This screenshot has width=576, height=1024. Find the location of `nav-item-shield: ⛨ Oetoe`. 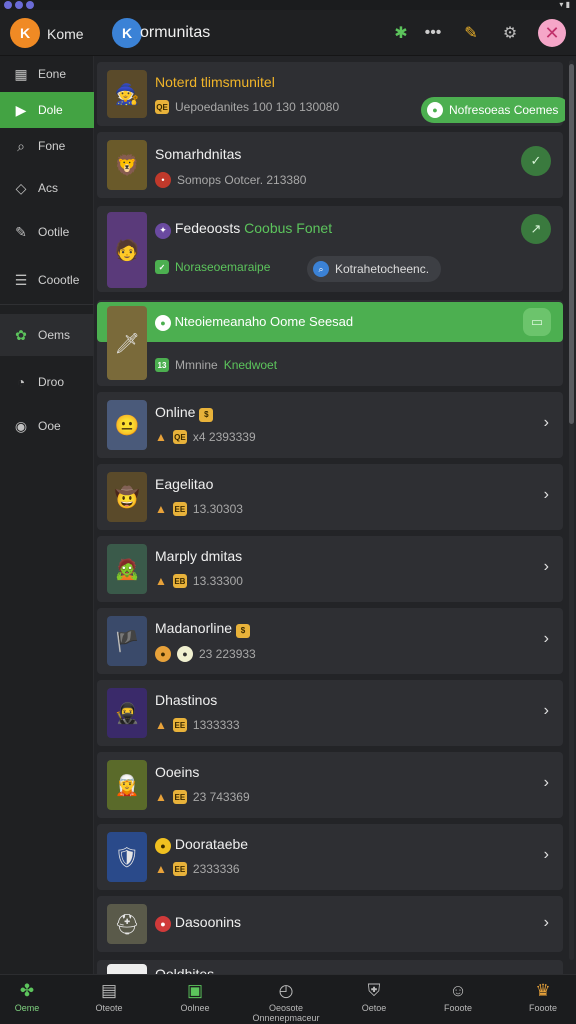

nav-item-shield: ⛨ Oetoe is located at coordinates (374, 997).